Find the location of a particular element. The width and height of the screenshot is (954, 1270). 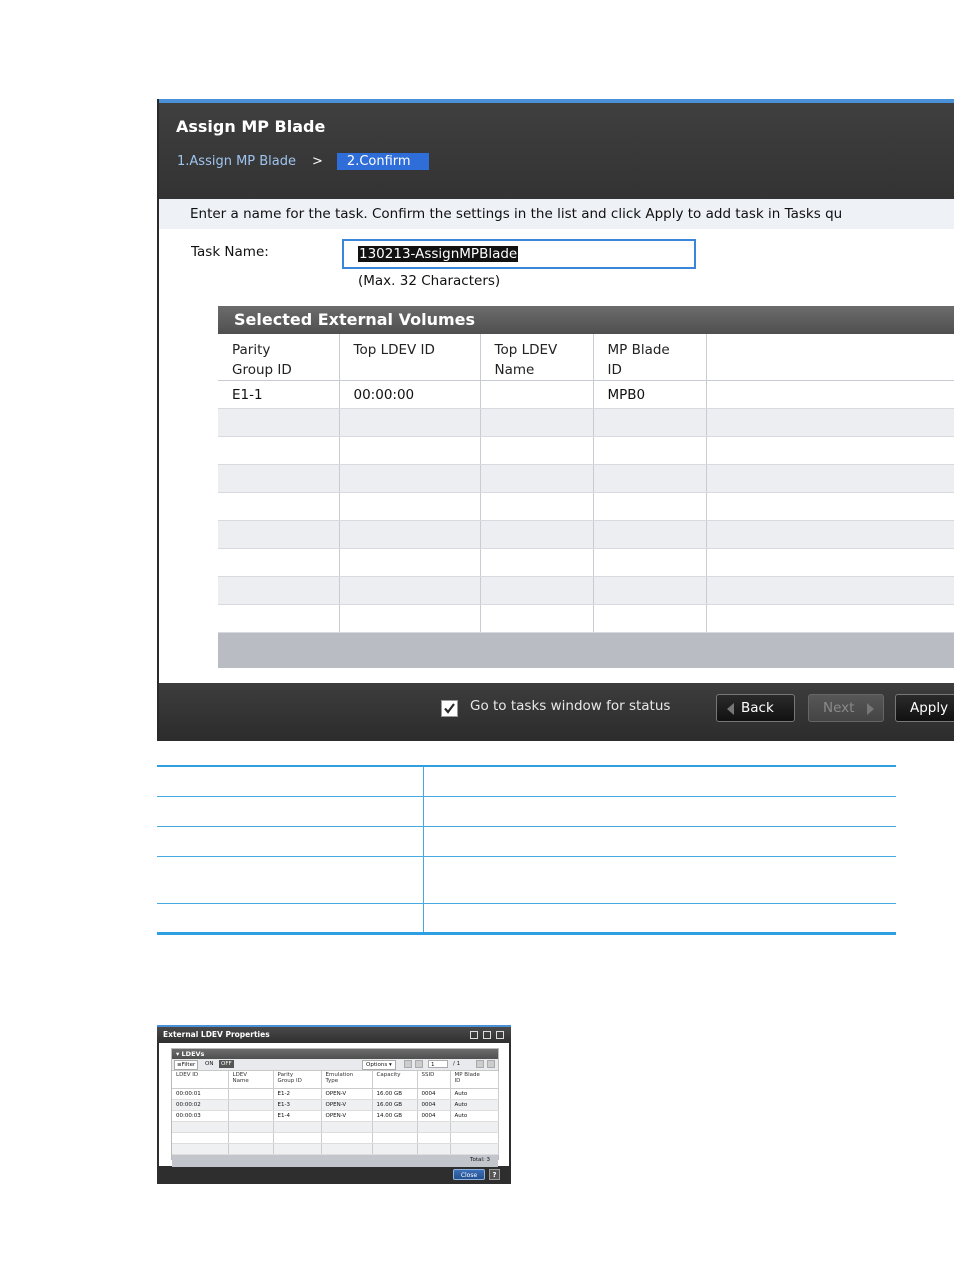

page-input: 1 is located at coordinates (438, 1064).